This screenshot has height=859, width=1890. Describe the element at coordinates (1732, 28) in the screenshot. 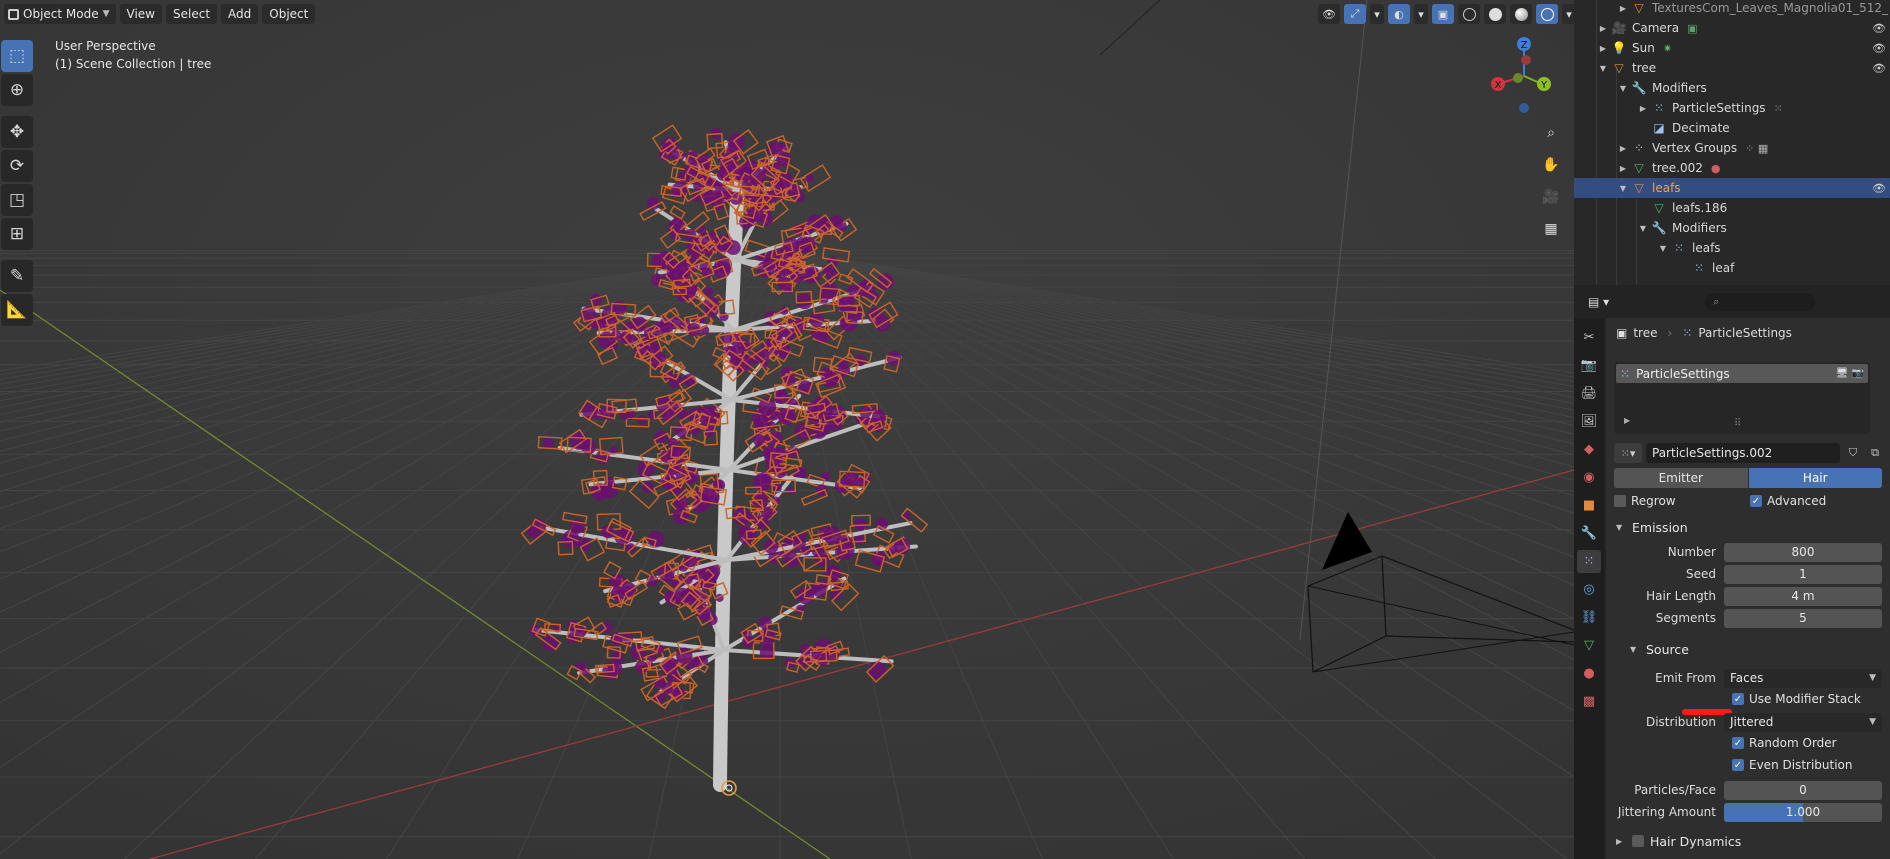

I see `outliner-row-camera: ▶ 🎥 Camera ▣ 👁` at that location.